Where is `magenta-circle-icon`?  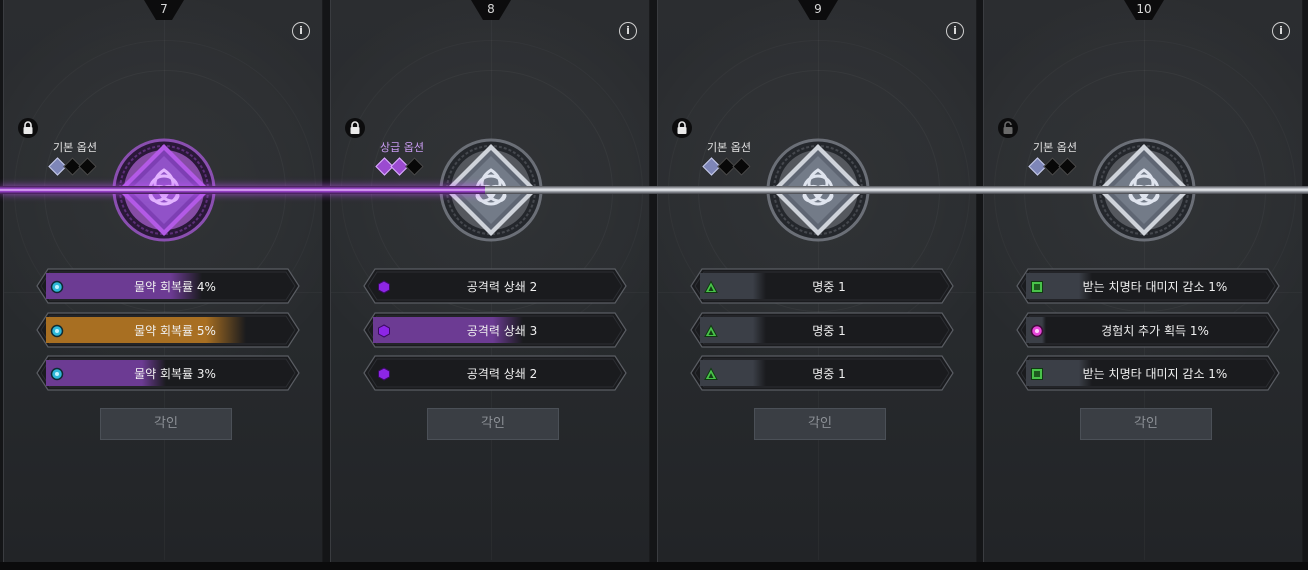
magenta-circle-icon is located at coordinates (1037, 330).